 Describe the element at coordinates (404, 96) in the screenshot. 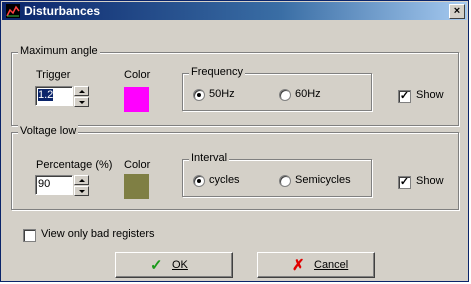

I see `max-angle-show-checkbox: ✓` at that location.